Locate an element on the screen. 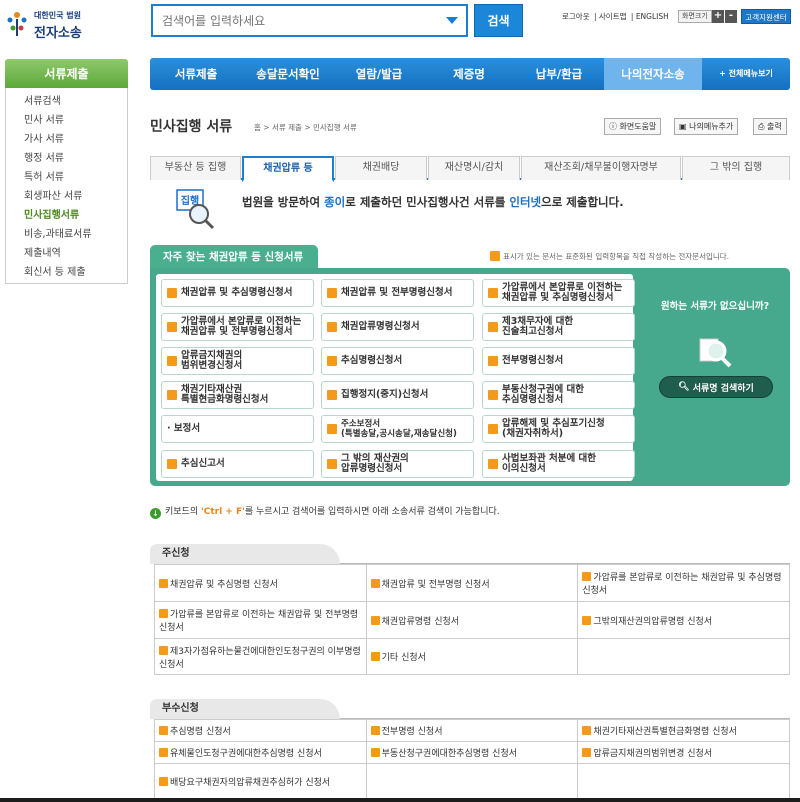 Image resolution: width=800 pixels, height=802 pixels. sidebar-item-submission-history: 제출내역 is located at coordinates (75, 253).